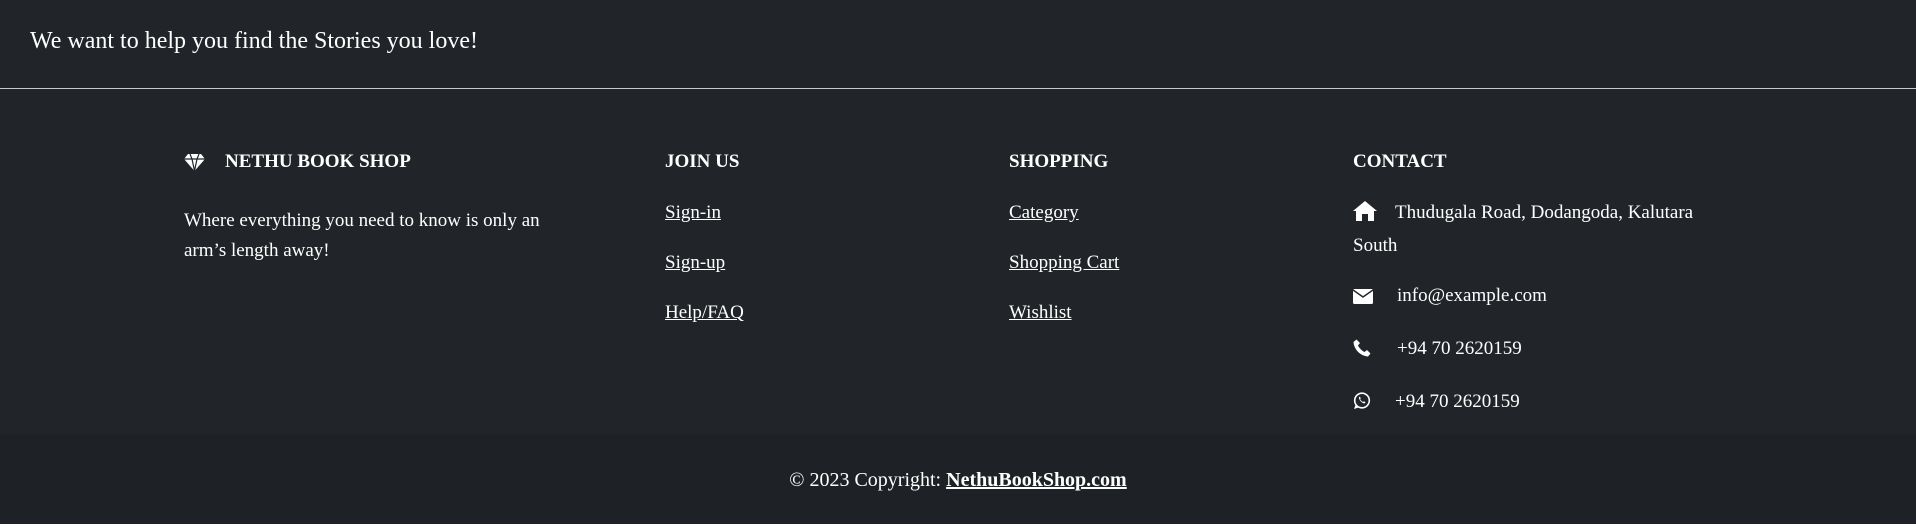 Image resolution: width=1916 pixels, height=527 pixels. Describe the element at coordinates (1363, 299) in the screenshot. I see `envelope-icon` at that location.